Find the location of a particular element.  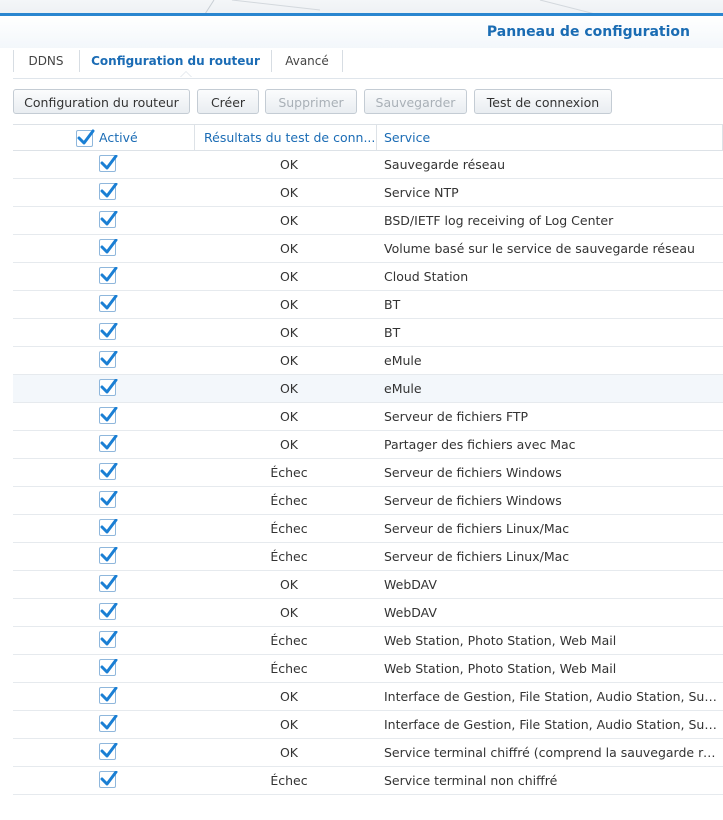

row-service: BT is located at coordinates (392, 304).